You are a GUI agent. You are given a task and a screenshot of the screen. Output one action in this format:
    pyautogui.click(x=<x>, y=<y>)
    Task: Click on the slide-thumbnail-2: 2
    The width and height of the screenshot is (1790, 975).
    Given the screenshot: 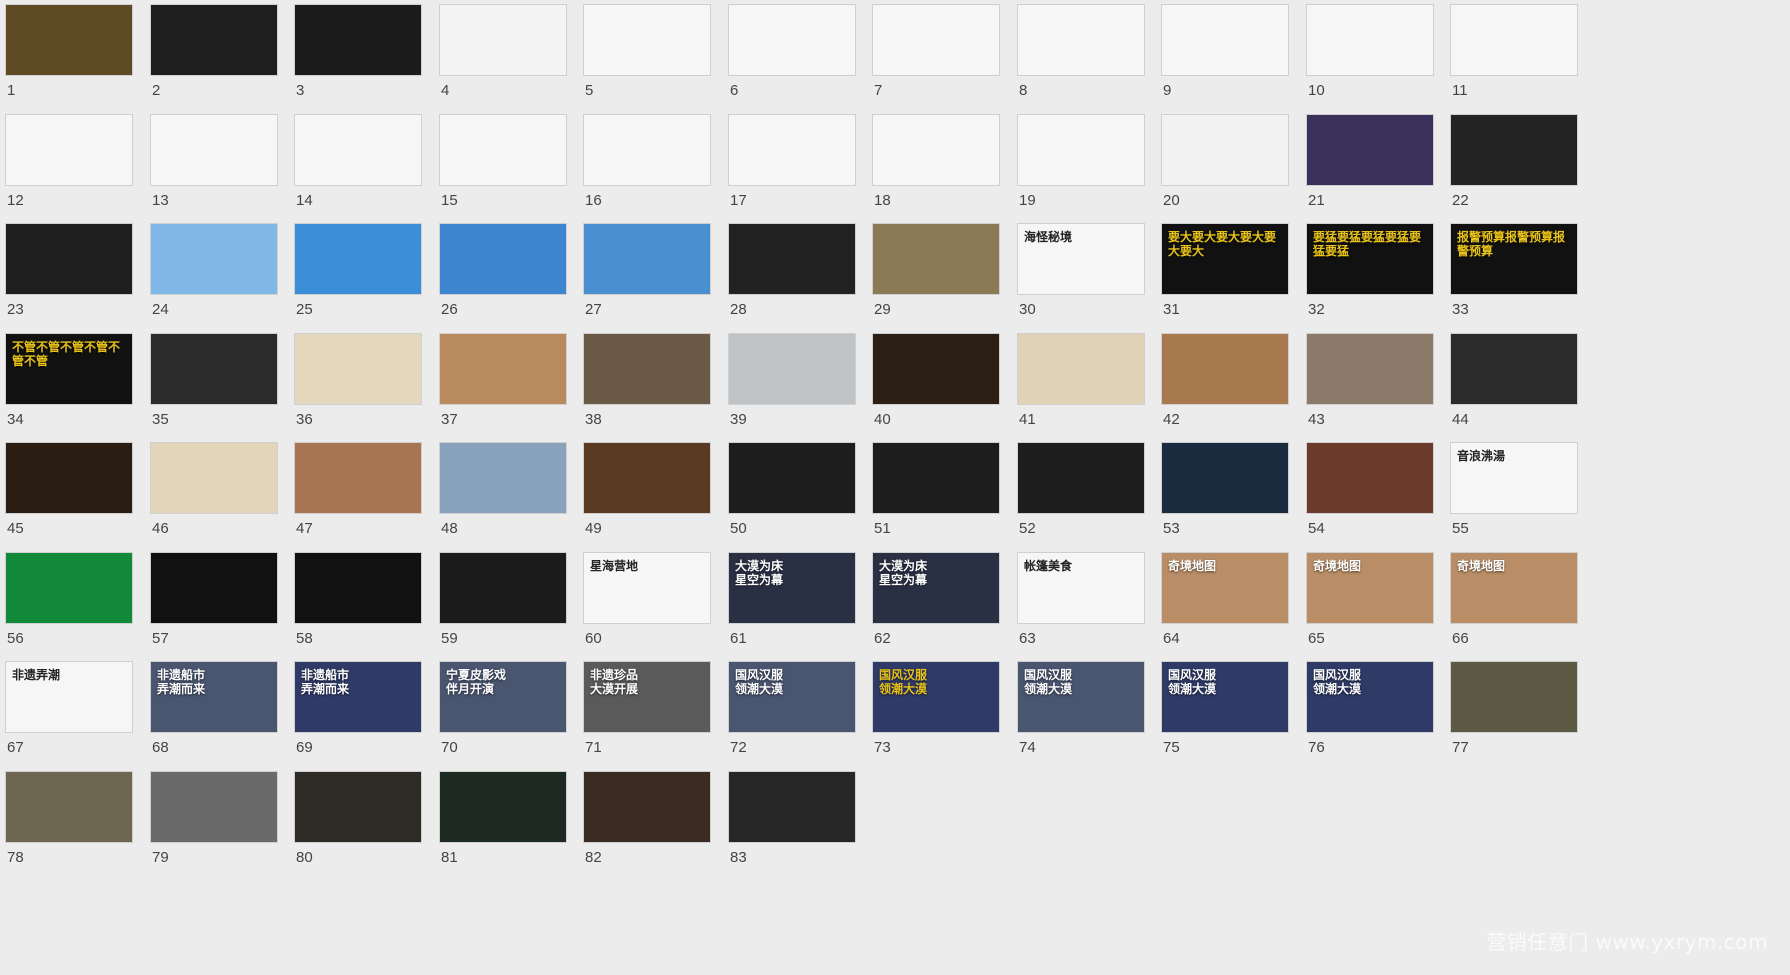 What is the action you would take?
    pyautogui.click(x=215, y=52)
    